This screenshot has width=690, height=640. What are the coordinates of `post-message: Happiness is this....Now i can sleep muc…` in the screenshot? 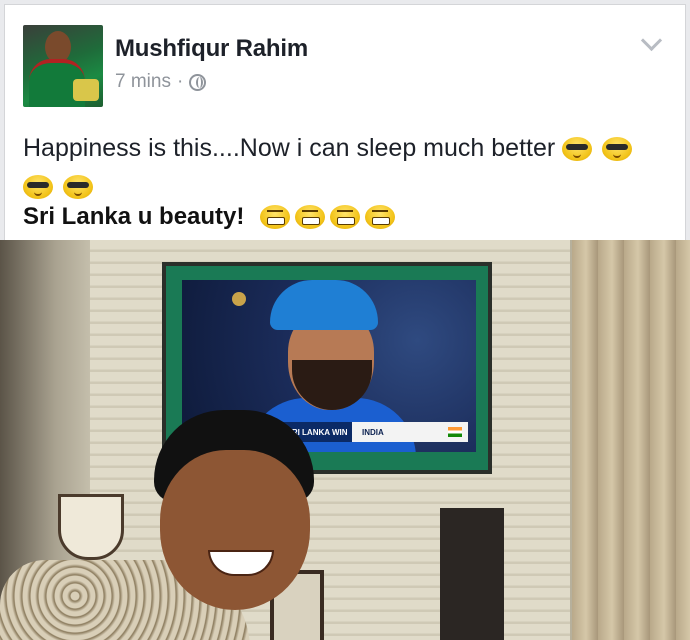 It's located at (343, 167).